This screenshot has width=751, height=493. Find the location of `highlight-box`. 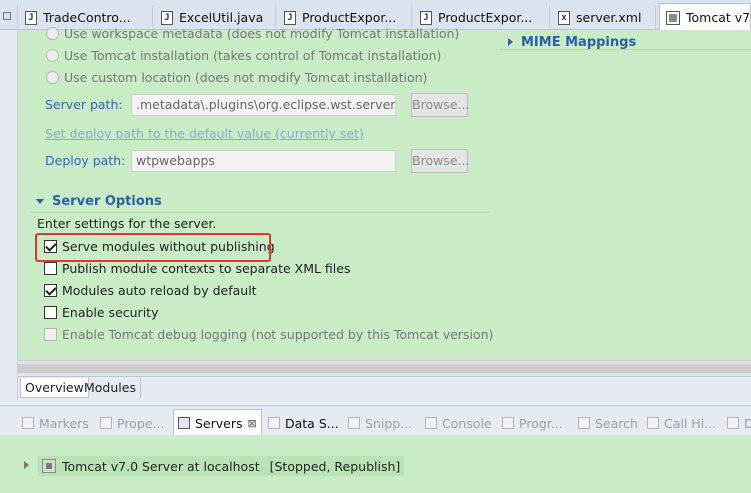

highlight-box is located at coordinates (153, 247).